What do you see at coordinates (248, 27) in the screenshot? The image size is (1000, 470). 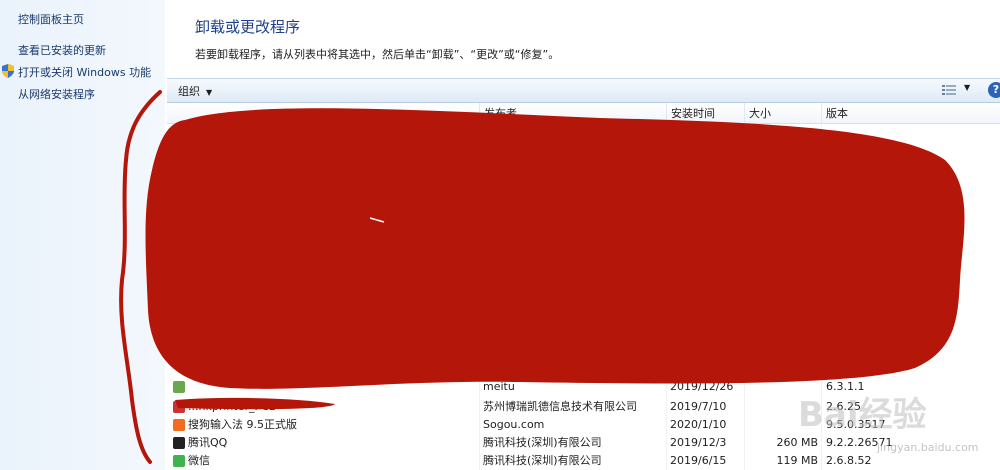 I see `page-title: 卸载或更改程序` at bounding box center [248, 27].